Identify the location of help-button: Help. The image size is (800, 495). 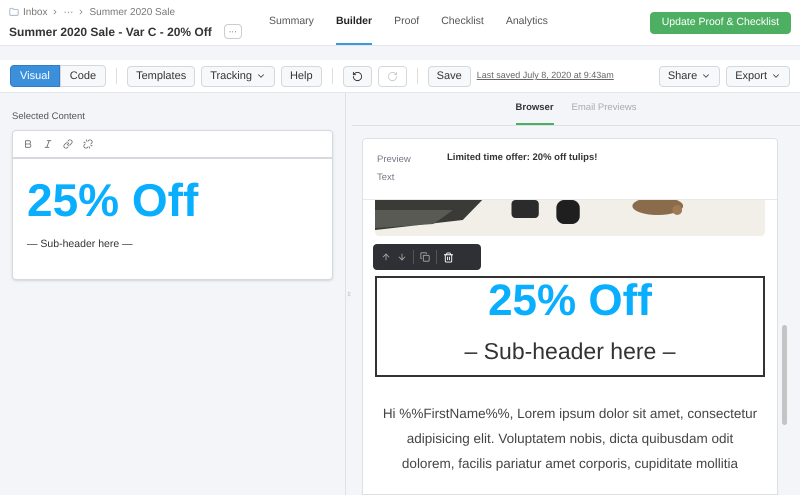
(301, 76).